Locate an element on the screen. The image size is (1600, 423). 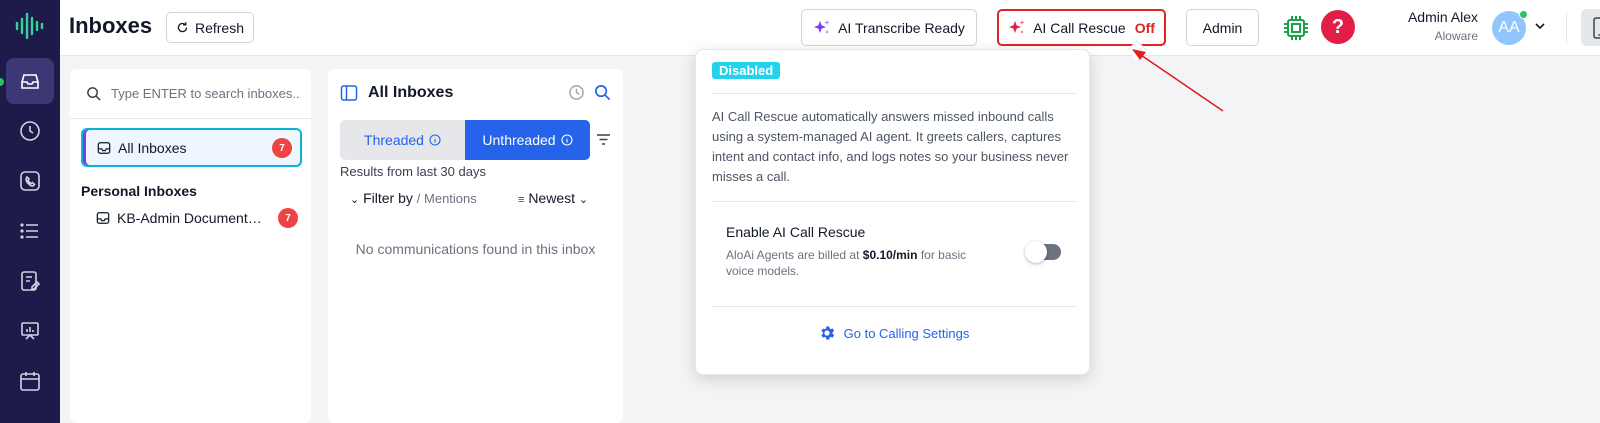
enable-rescue-title: Enable AI Call Rescue is located at coordinates (796, 232).